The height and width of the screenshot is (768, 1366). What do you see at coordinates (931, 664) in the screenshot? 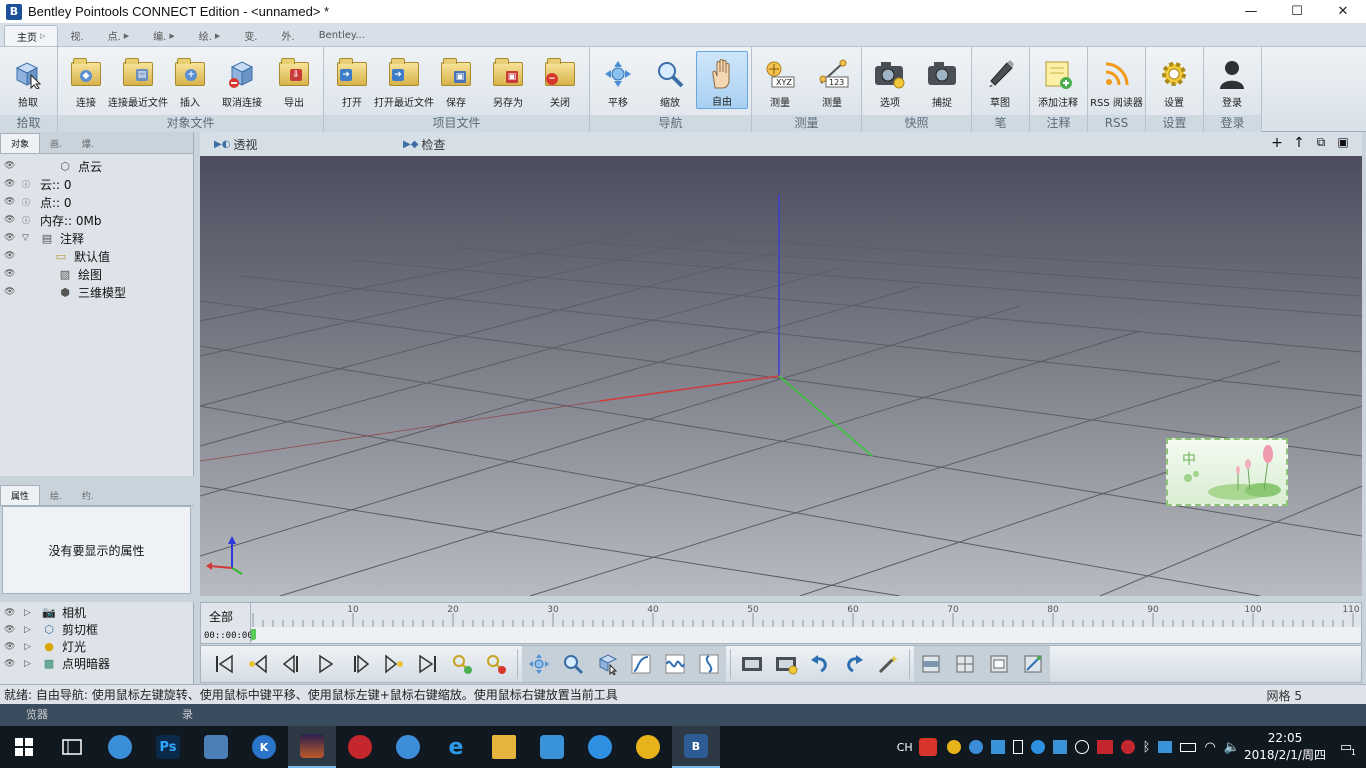
I see `panel-a-icon` at bounding box center [931, 664].